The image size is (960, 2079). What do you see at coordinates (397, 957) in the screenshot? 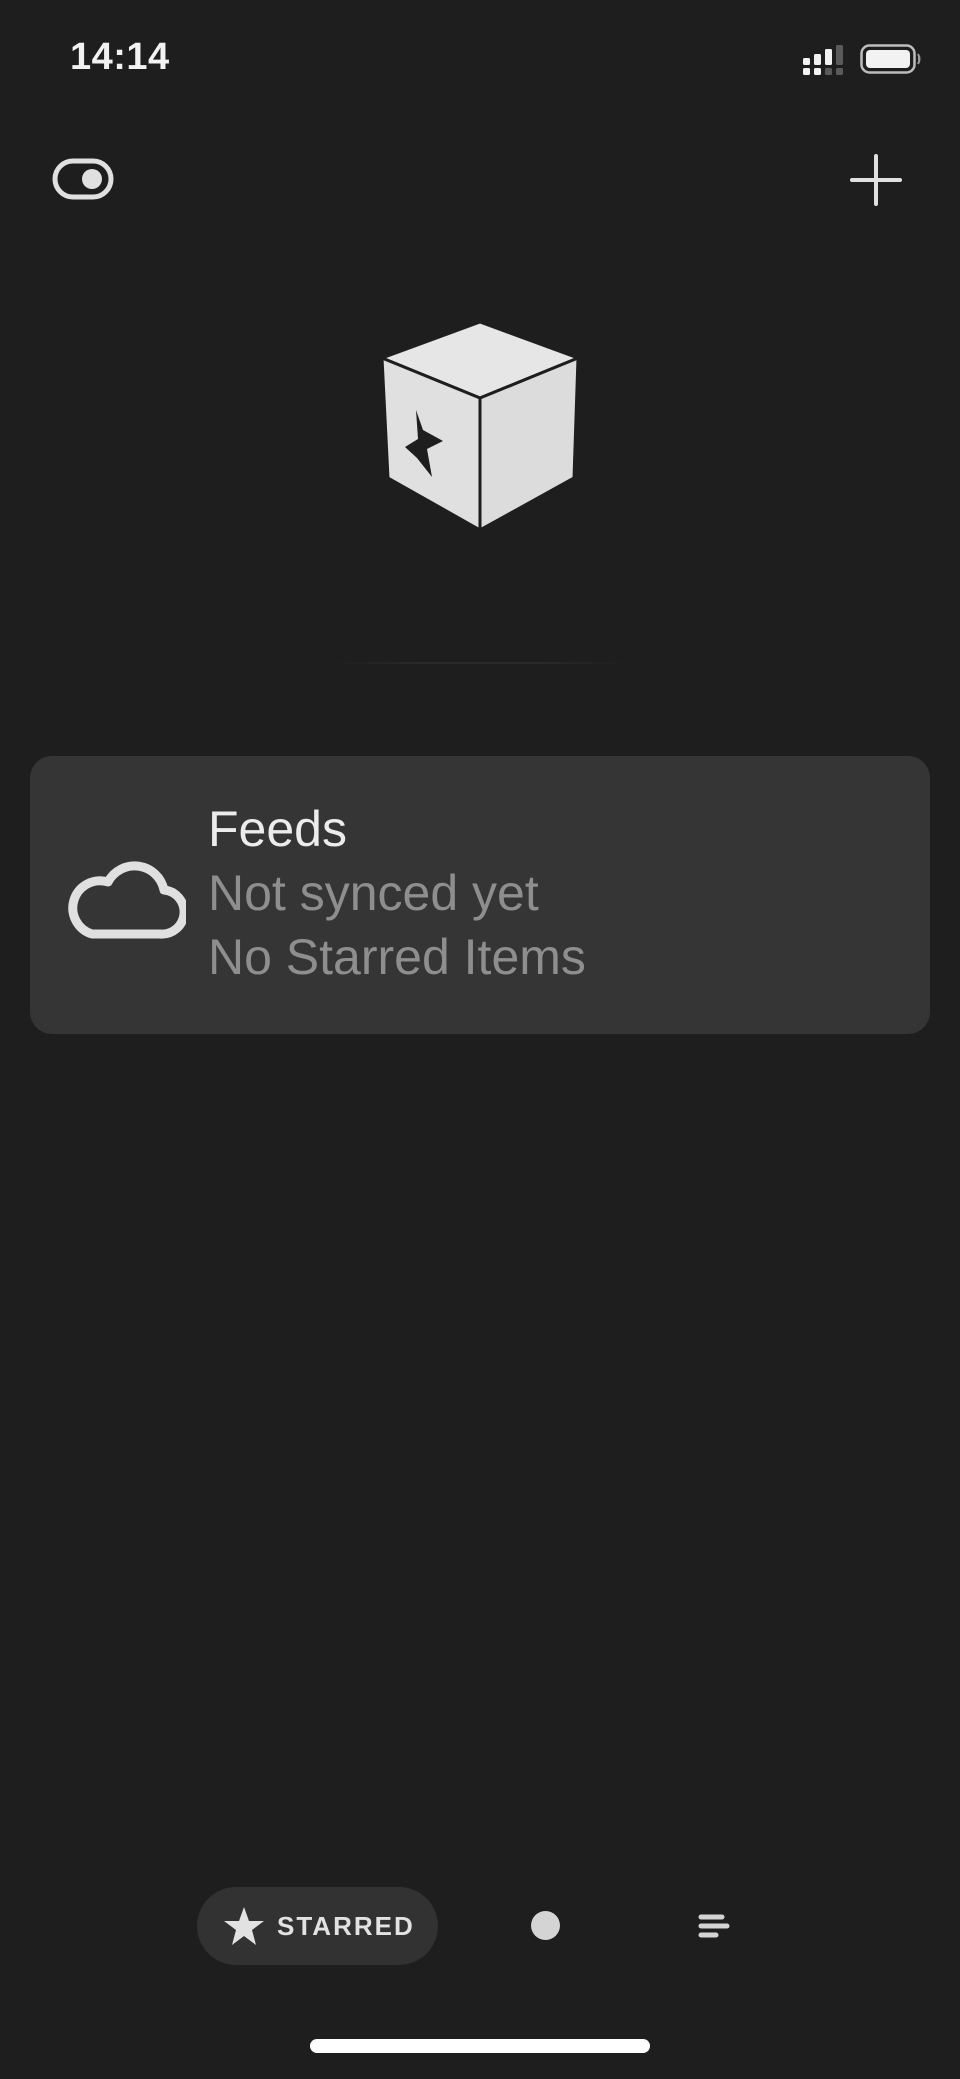
I see `starred-status: No Starred Items` at bounding box center [397, 957].